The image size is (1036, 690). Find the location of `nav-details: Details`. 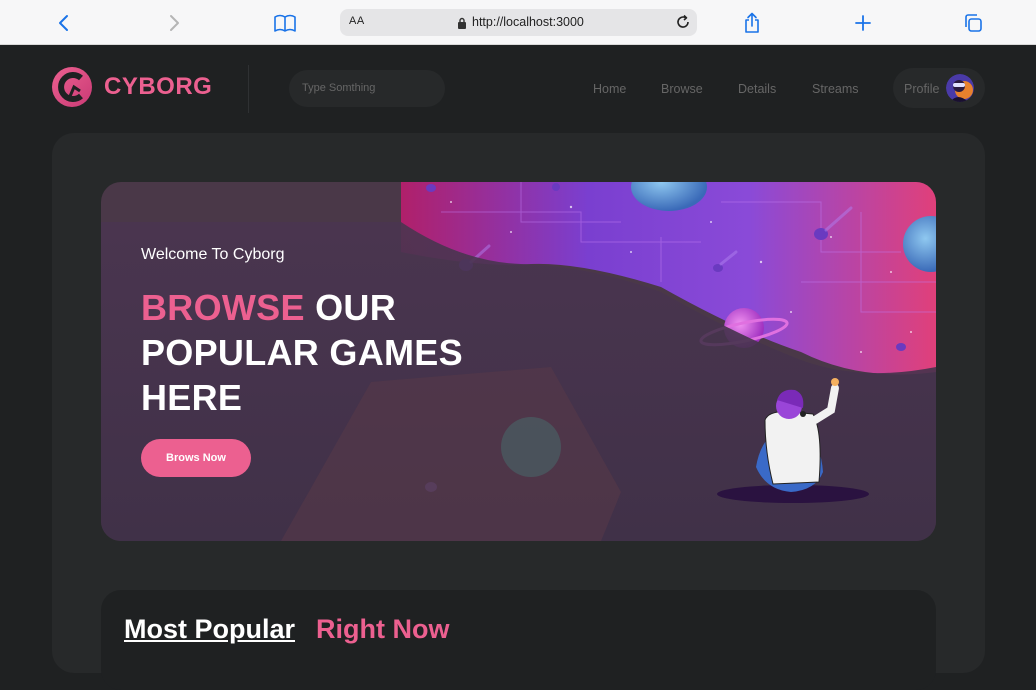

nav-details: Details is located at coordinates (757, 89).